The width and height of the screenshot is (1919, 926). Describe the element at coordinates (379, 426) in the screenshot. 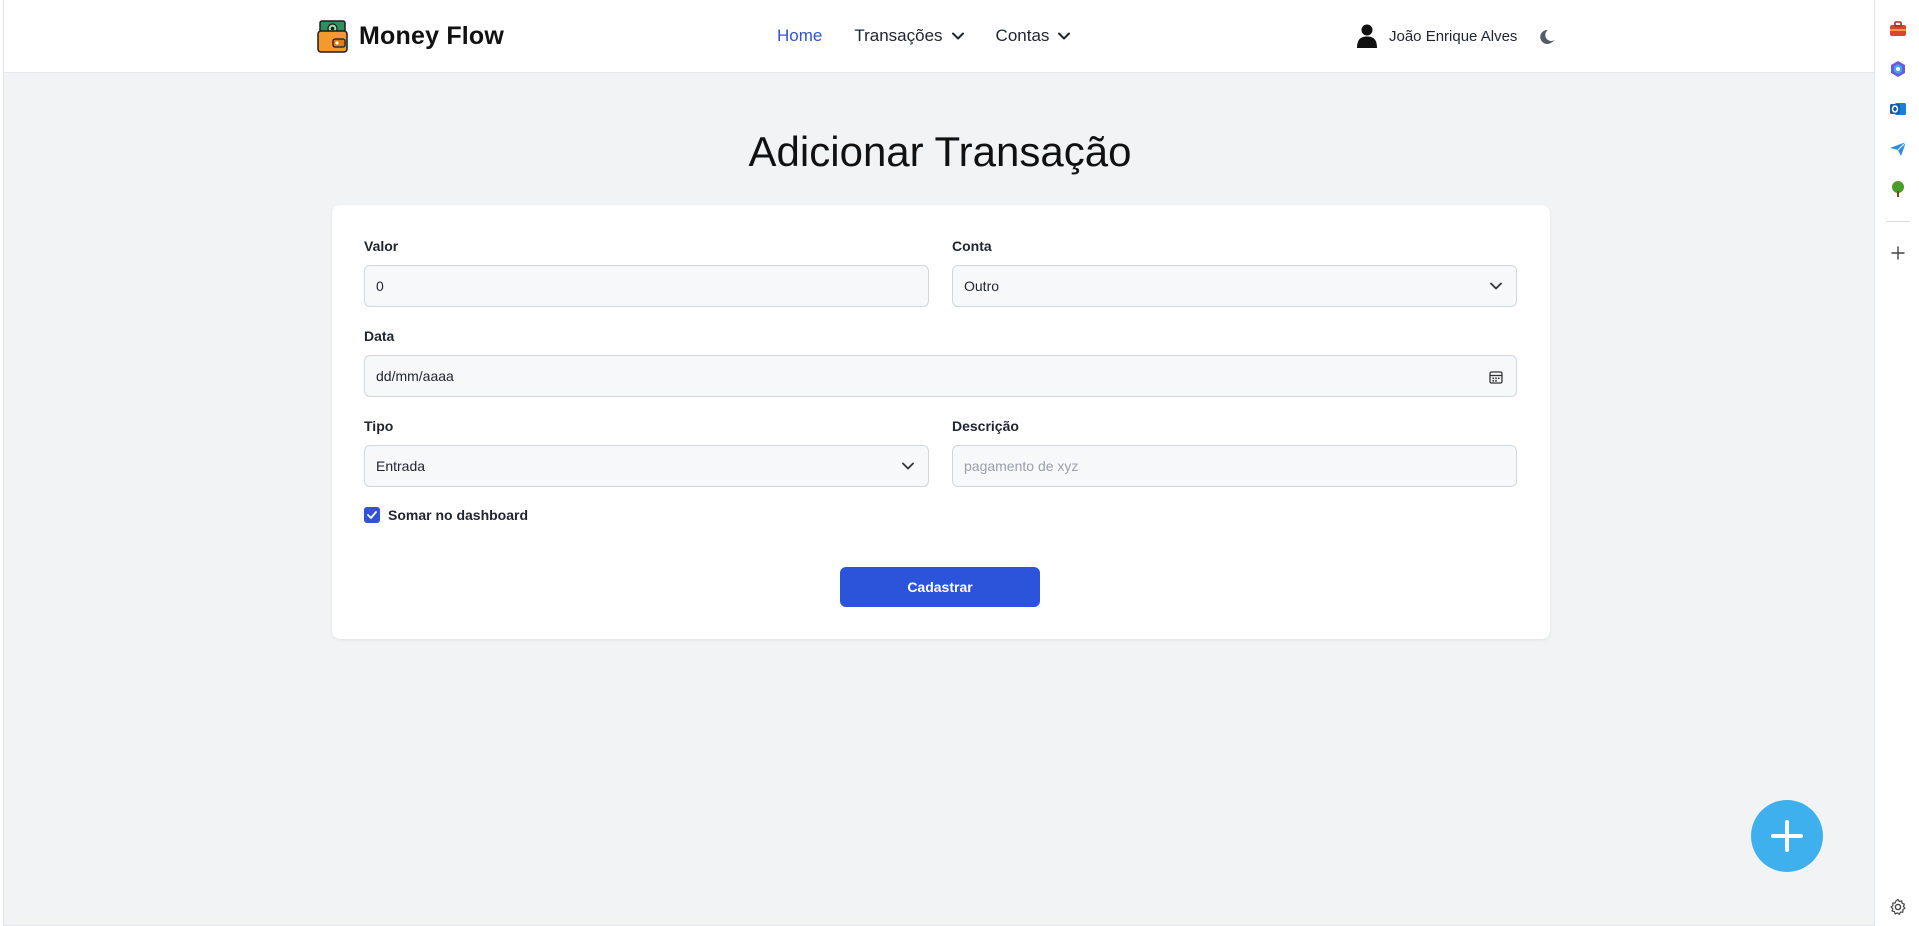

I see `tipo-label: Tipo` at that location.